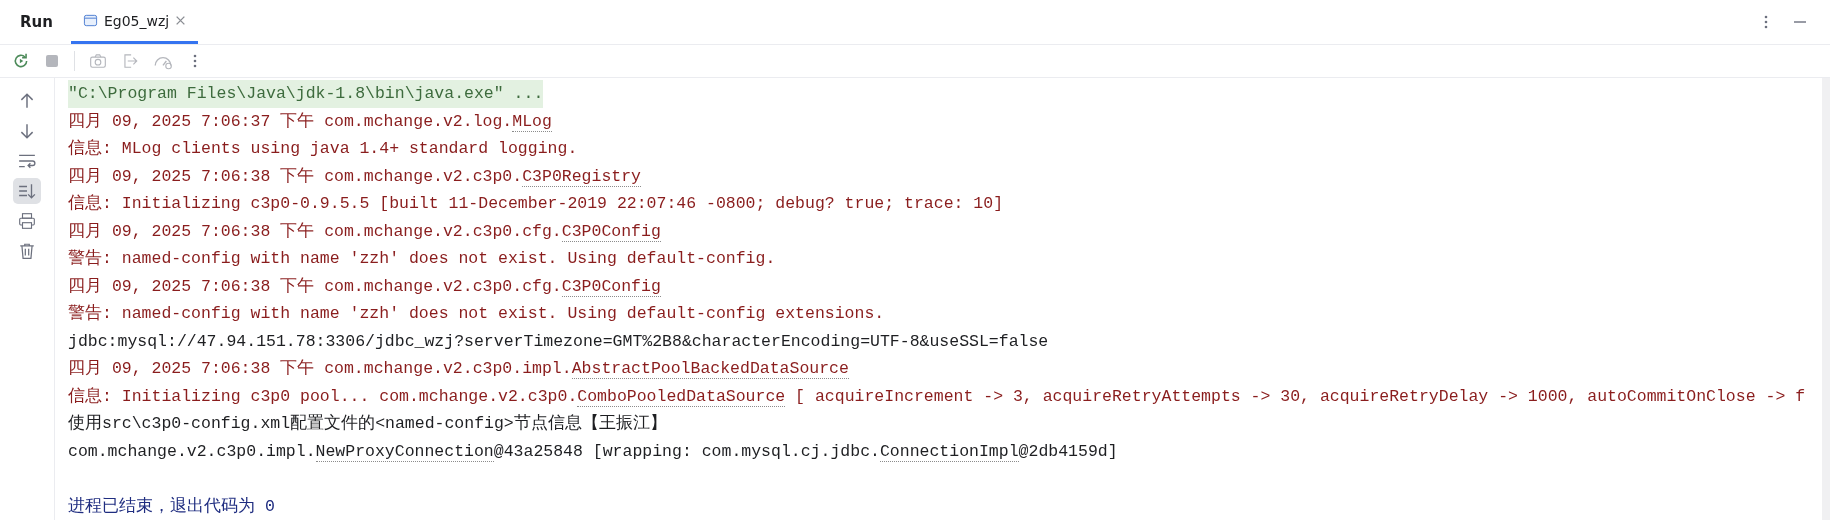 The width and height of the screenshot is (1830, 520). What do you see at coordinates (458, 369) in the screenshot?
I see `console-line: 四月 09, 2025 7:06:38 下午 com.mchange.v2.c3p0.impl.AbstractPoolBackedDataSource` at bounding box center [458, 369].